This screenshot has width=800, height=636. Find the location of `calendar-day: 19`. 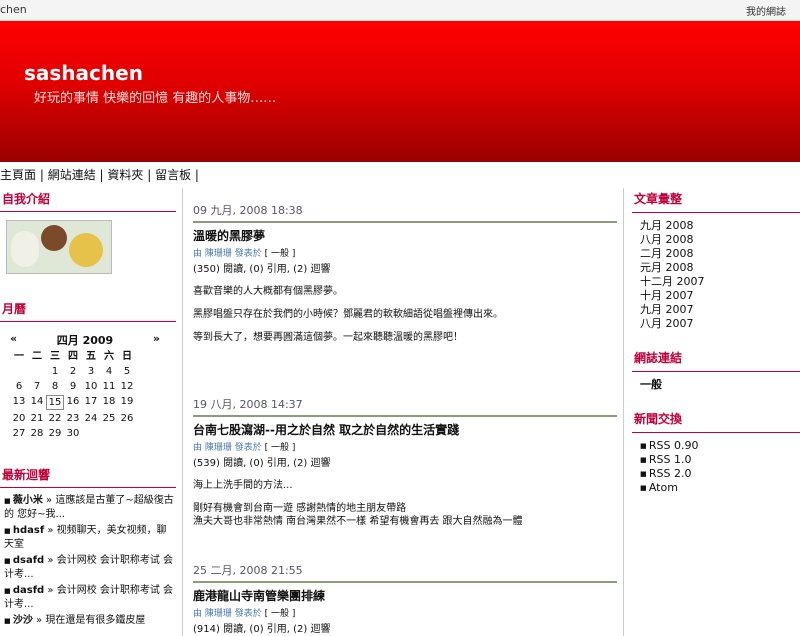

calendar-day: 19 is located at coordinates (127, 401).